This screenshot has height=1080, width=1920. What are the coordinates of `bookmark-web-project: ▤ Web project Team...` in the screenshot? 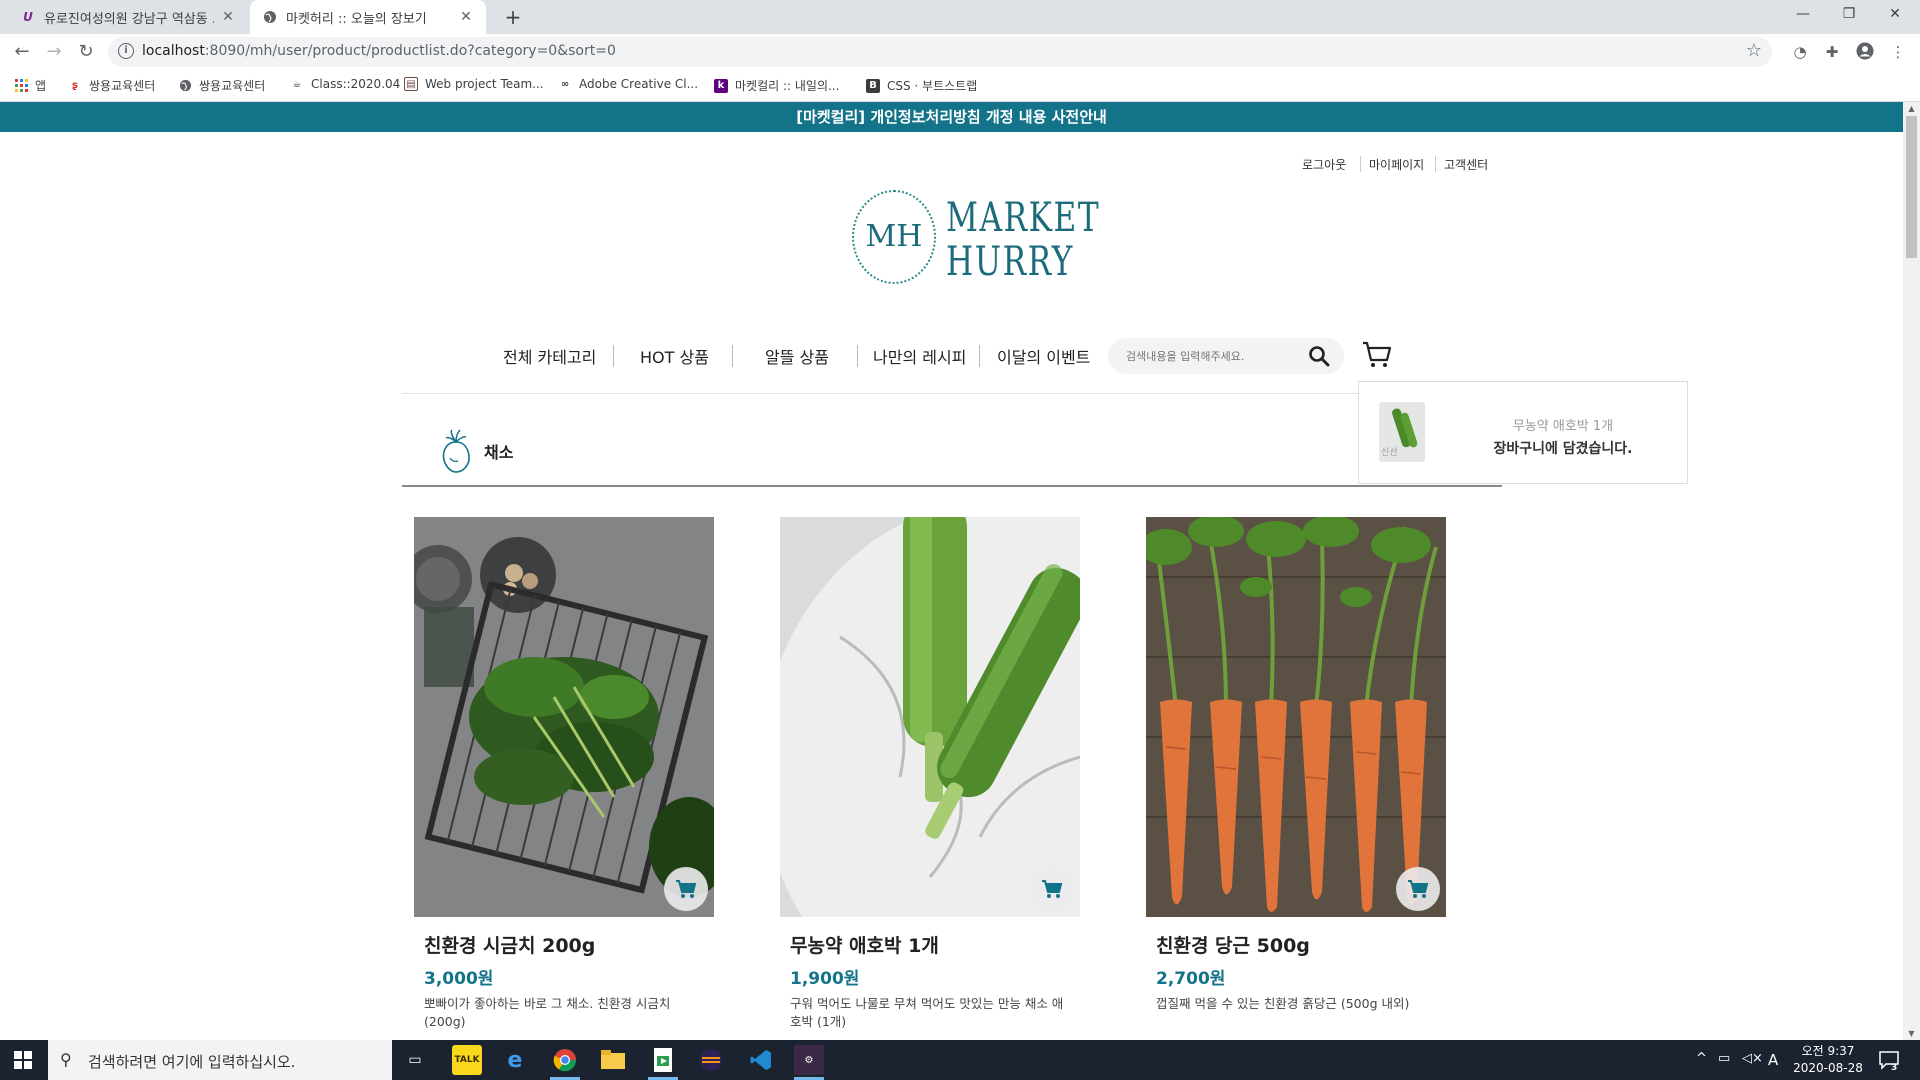 It's located at (474, 84).